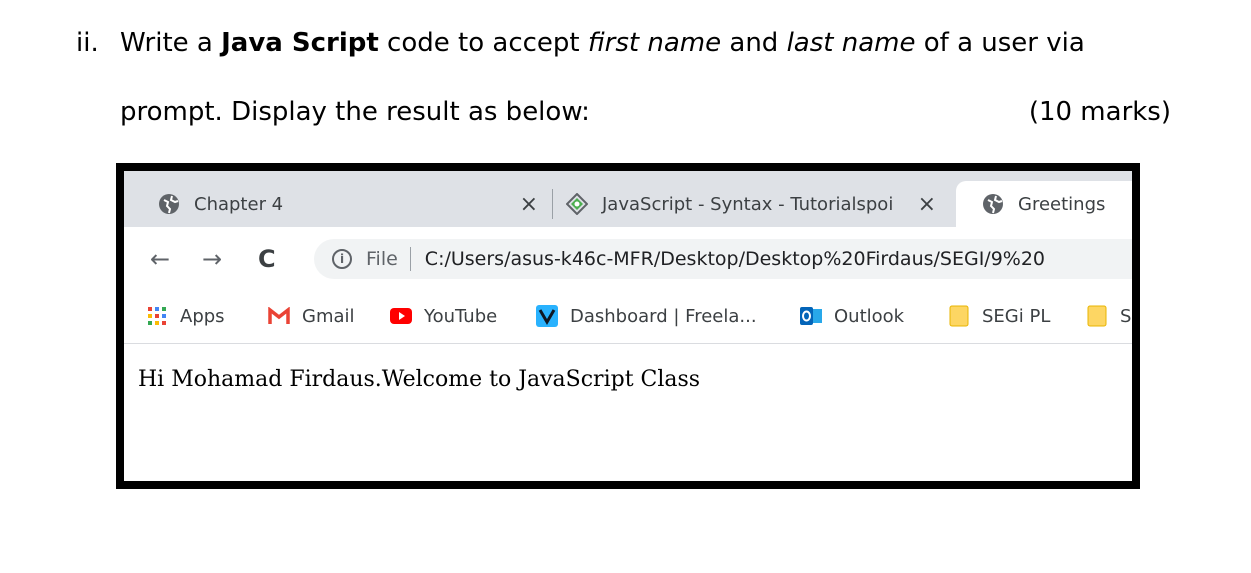  What do you see at coordinates (342, 259) in the screenshot?
I see `info-icon: i` at bounding box center [342, 259].